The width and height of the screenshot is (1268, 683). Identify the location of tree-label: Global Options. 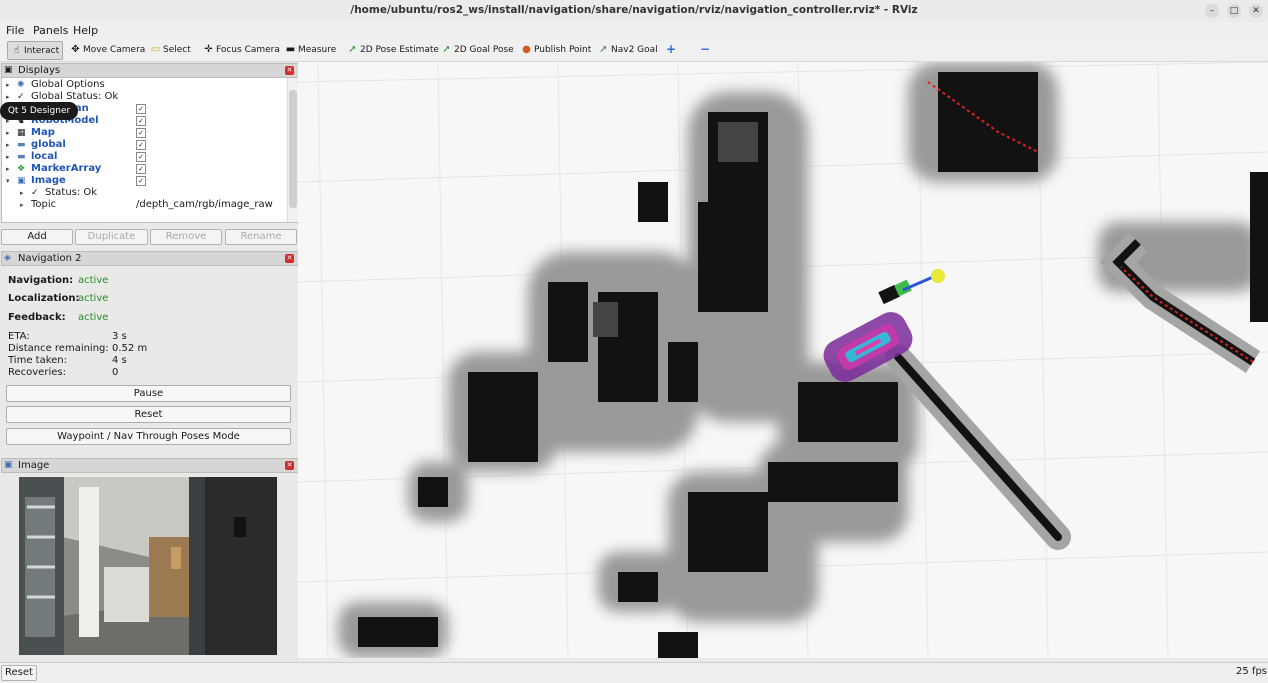
(68, 84).